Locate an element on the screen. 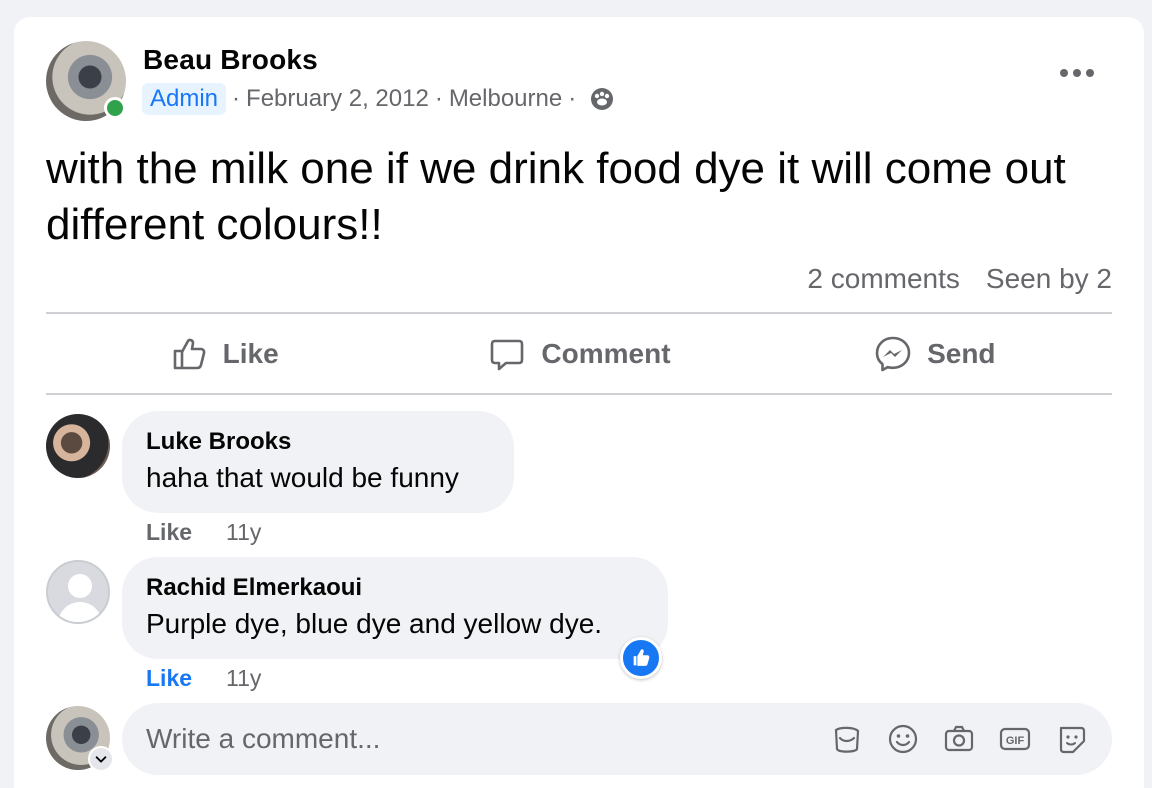 This screenshot has width=1152, height=788. gif-icon: GIF is located at coordinates (1015, 739).